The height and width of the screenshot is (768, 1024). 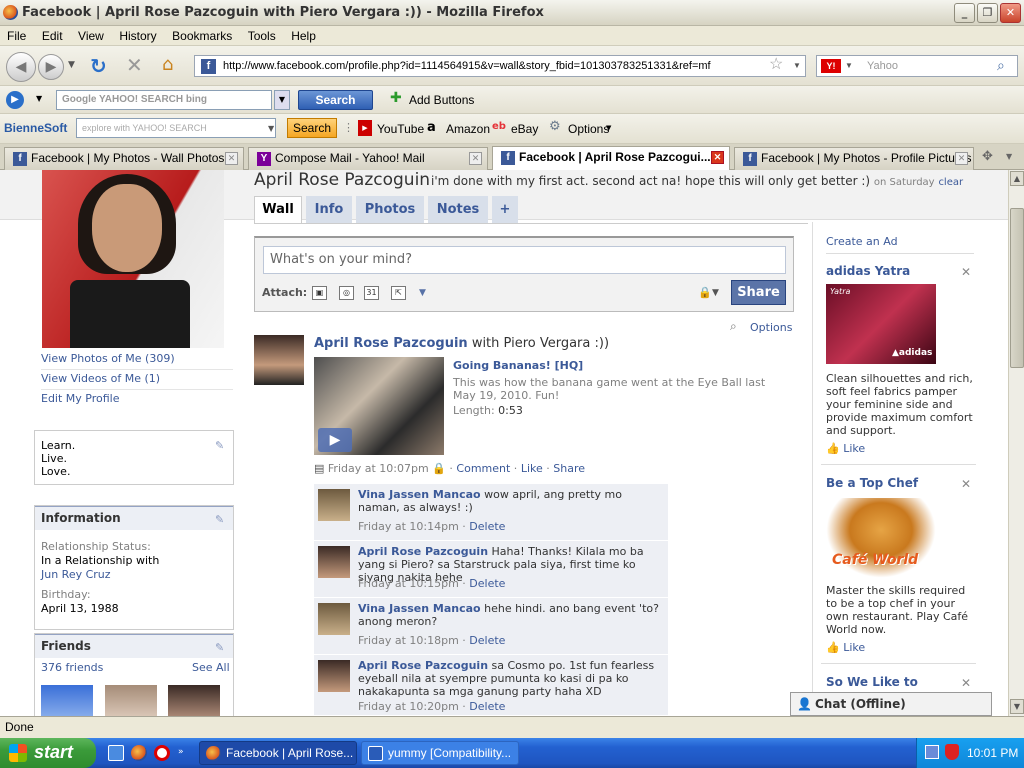 What do you see at coordinates (422, 293) in the screenshot?
I see `attach-more-dropdown-icon: ▼` at bounding box center [422, 293].